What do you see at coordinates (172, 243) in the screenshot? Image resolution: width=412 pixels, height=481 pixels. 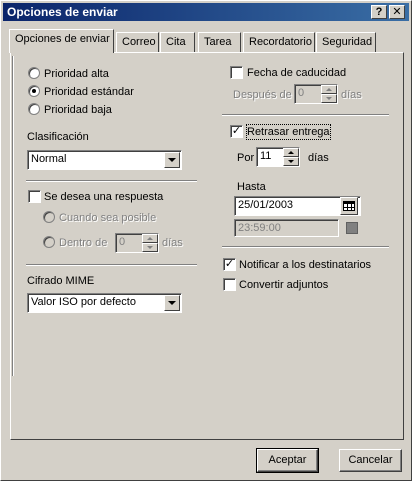 I see `within-days-unit: días` at bounding box center [172, 243].